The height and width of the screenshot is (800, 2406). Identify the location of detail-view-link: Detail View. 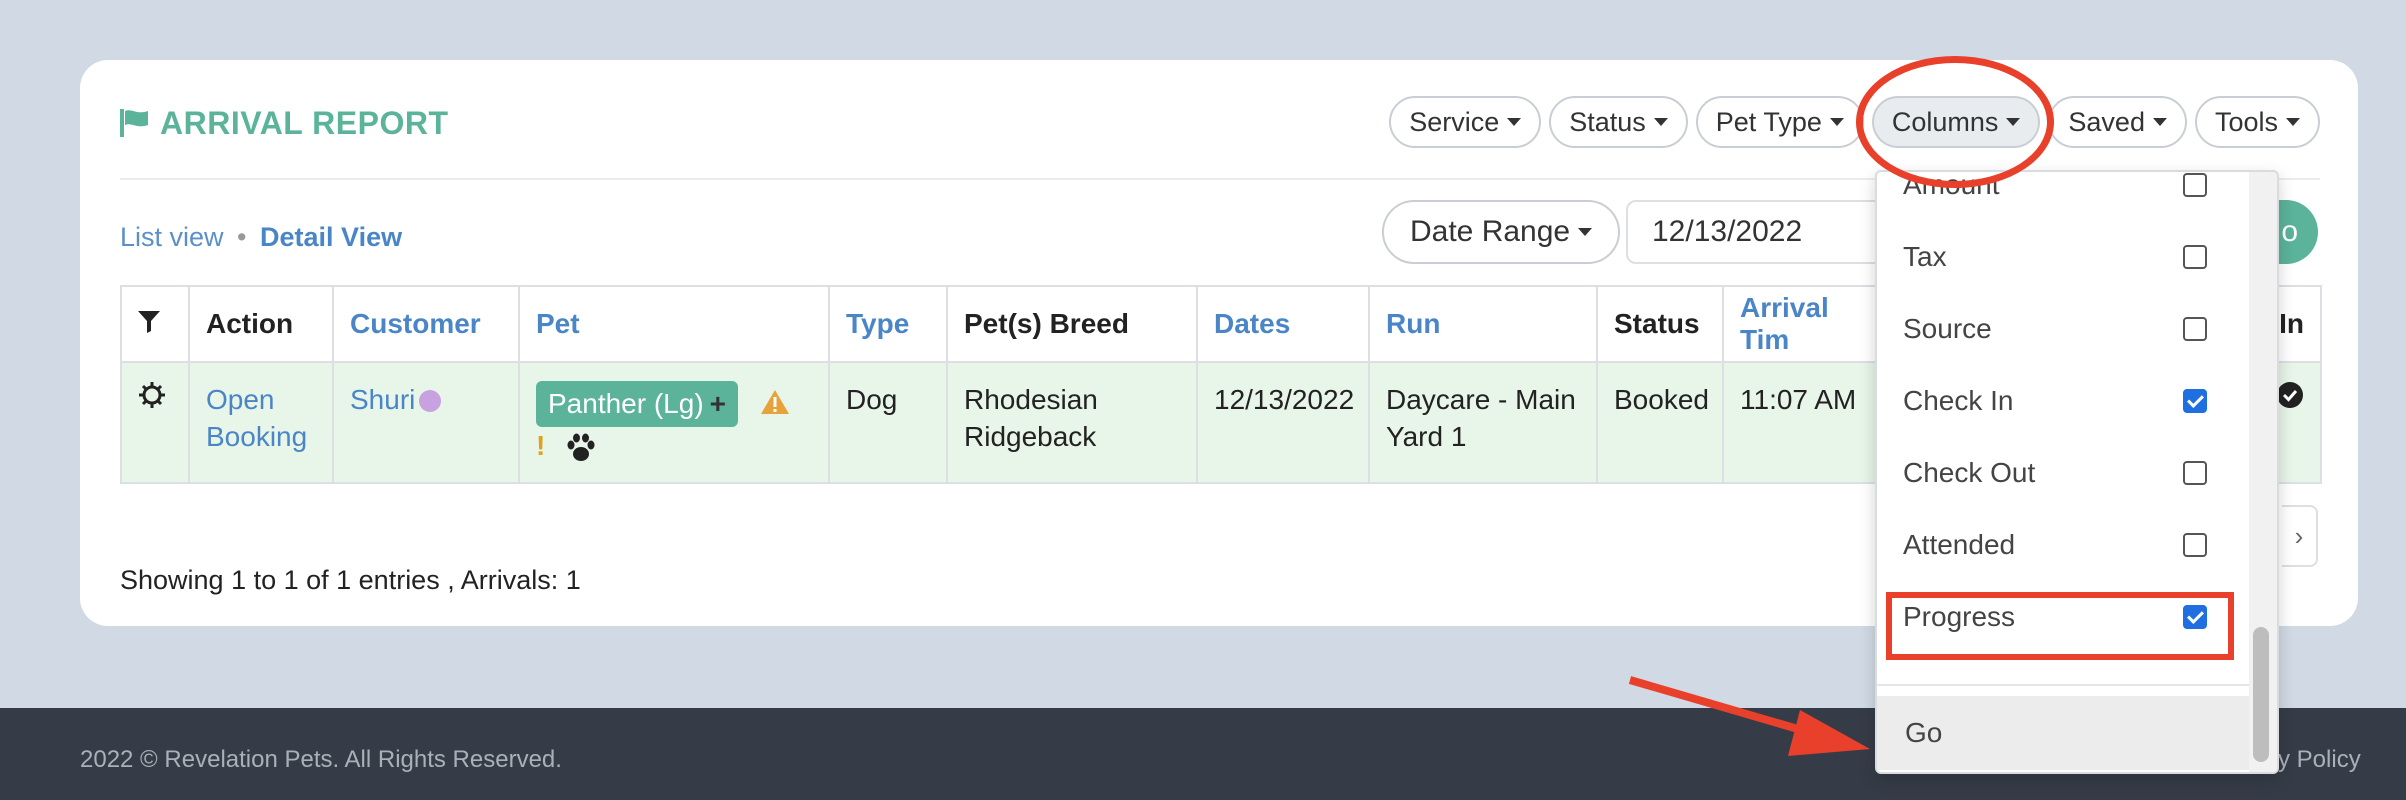
(331, 237).